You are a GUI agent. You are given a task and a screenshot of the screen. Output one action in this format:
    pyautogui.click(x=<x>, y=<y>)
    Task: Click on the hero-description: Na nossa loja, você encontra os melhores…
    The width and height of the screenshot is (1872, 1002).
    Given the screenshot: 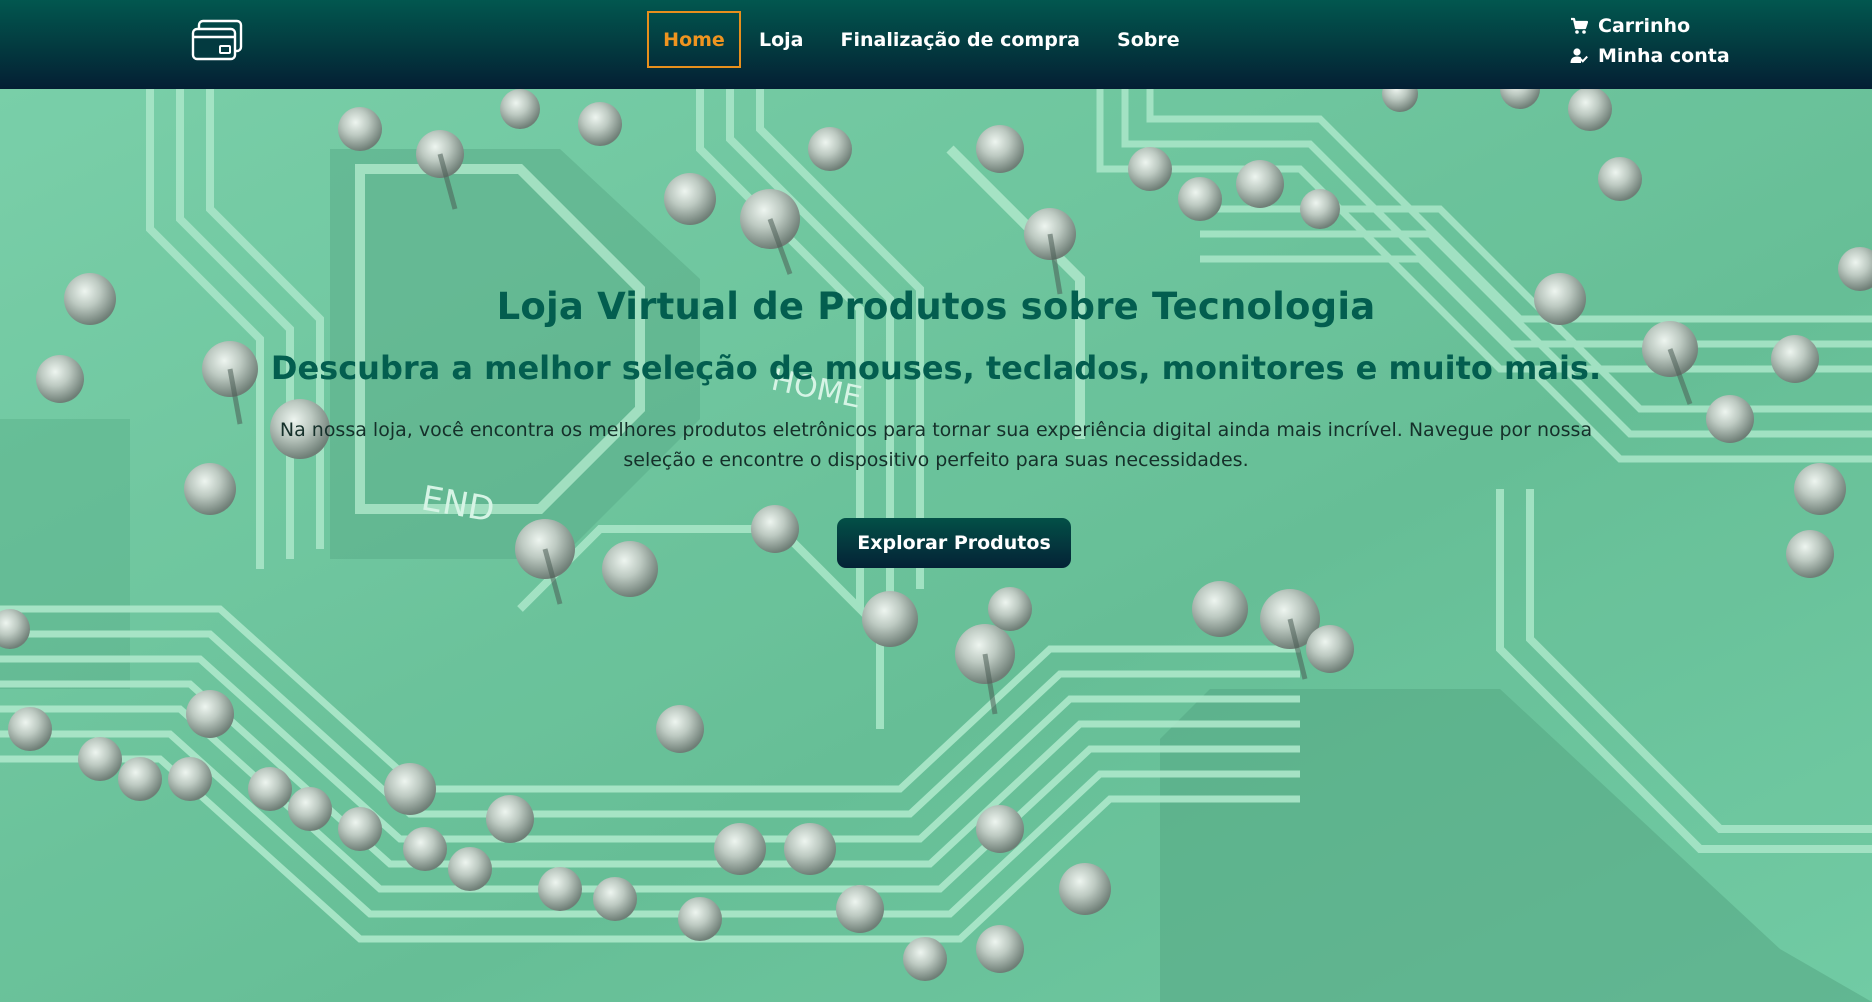 What is the action you would take?
    pyautogui.click(x=936, y=445)
    